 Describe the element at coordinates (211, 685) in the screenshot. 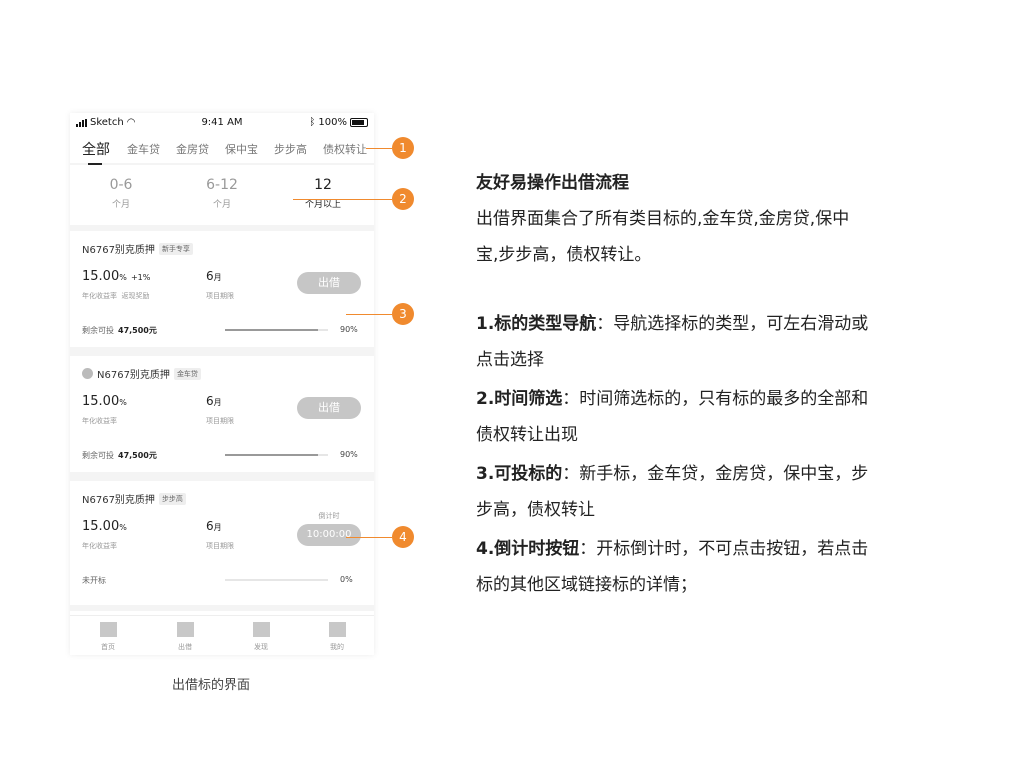

I see `mockup-caption: 出借标的界面` at that location.